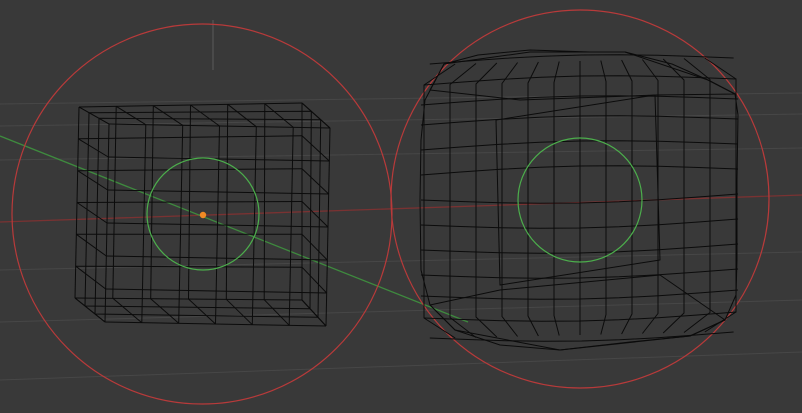 The image size is (802, 413). What do you see at coordinates (578, 190) in the screenshot?
I see `rounded-cube-inner-panel` at bounding box center [578, 190].